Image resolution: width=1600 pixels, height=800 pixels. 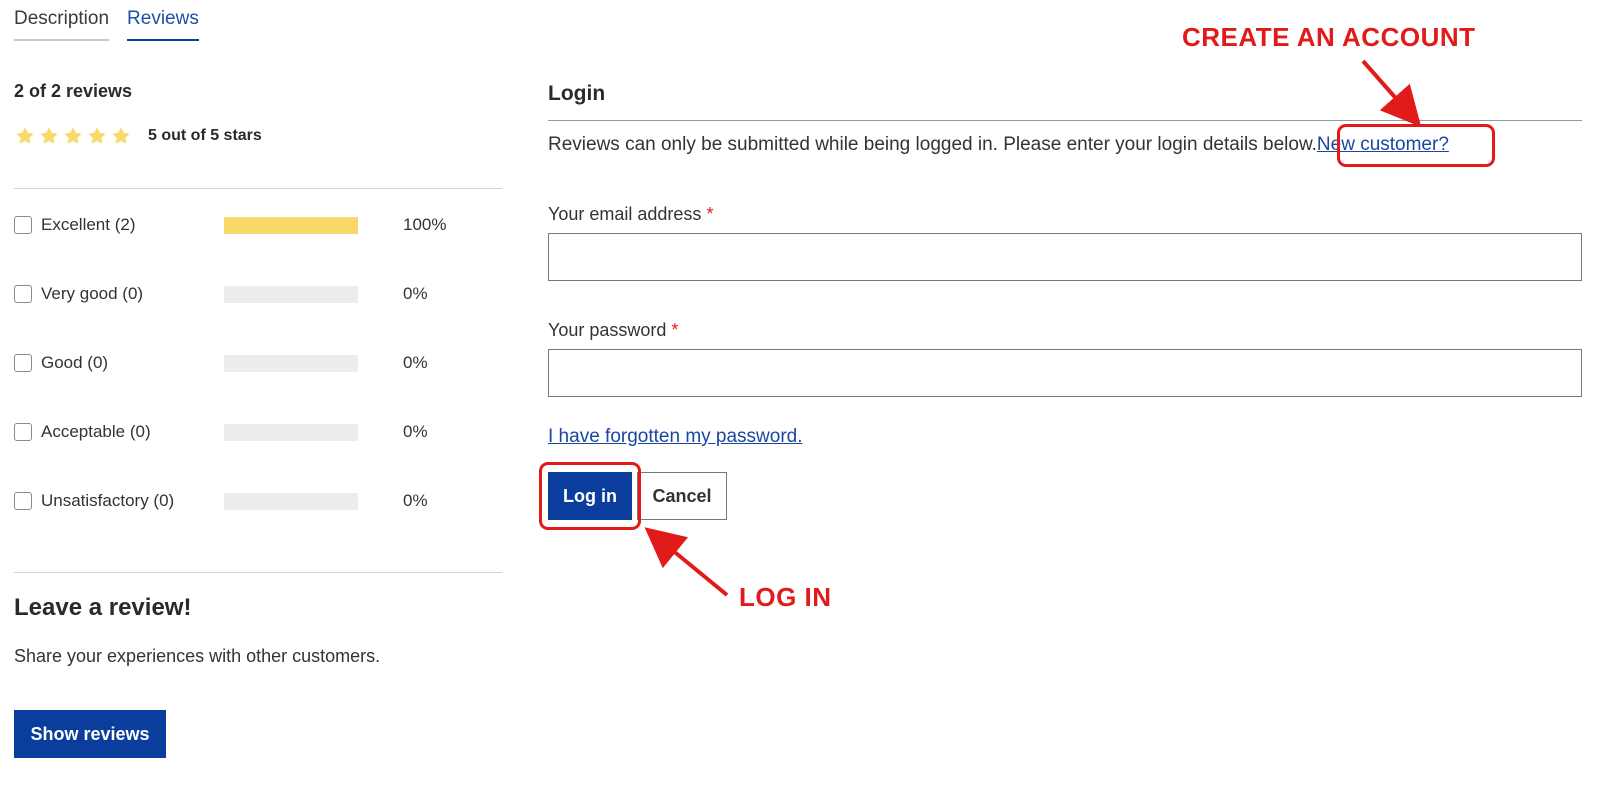 I want to click on stars-label: 5 out of 5 stars, so click(x=205, y=135).